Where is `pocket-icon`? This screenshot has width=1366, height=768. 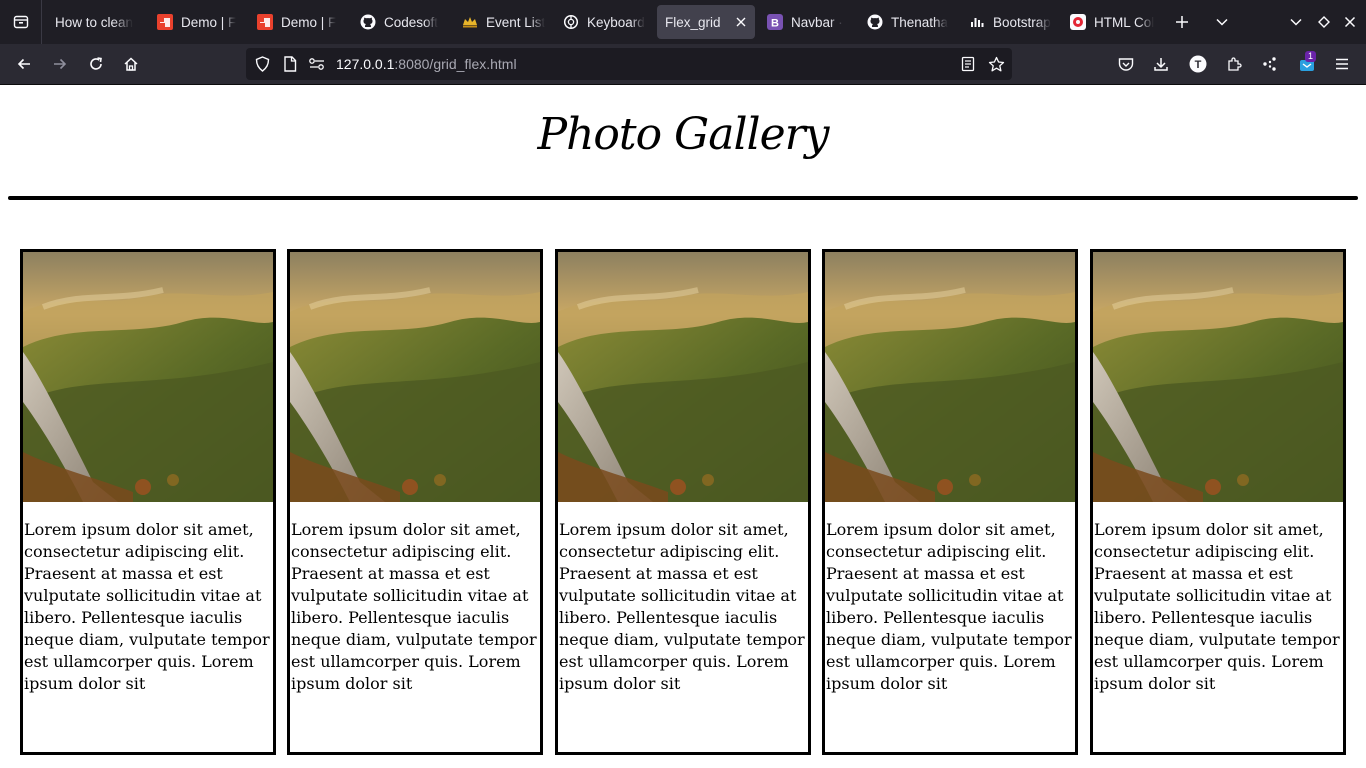
pocket-icon is located at coordinates (1126, 64).